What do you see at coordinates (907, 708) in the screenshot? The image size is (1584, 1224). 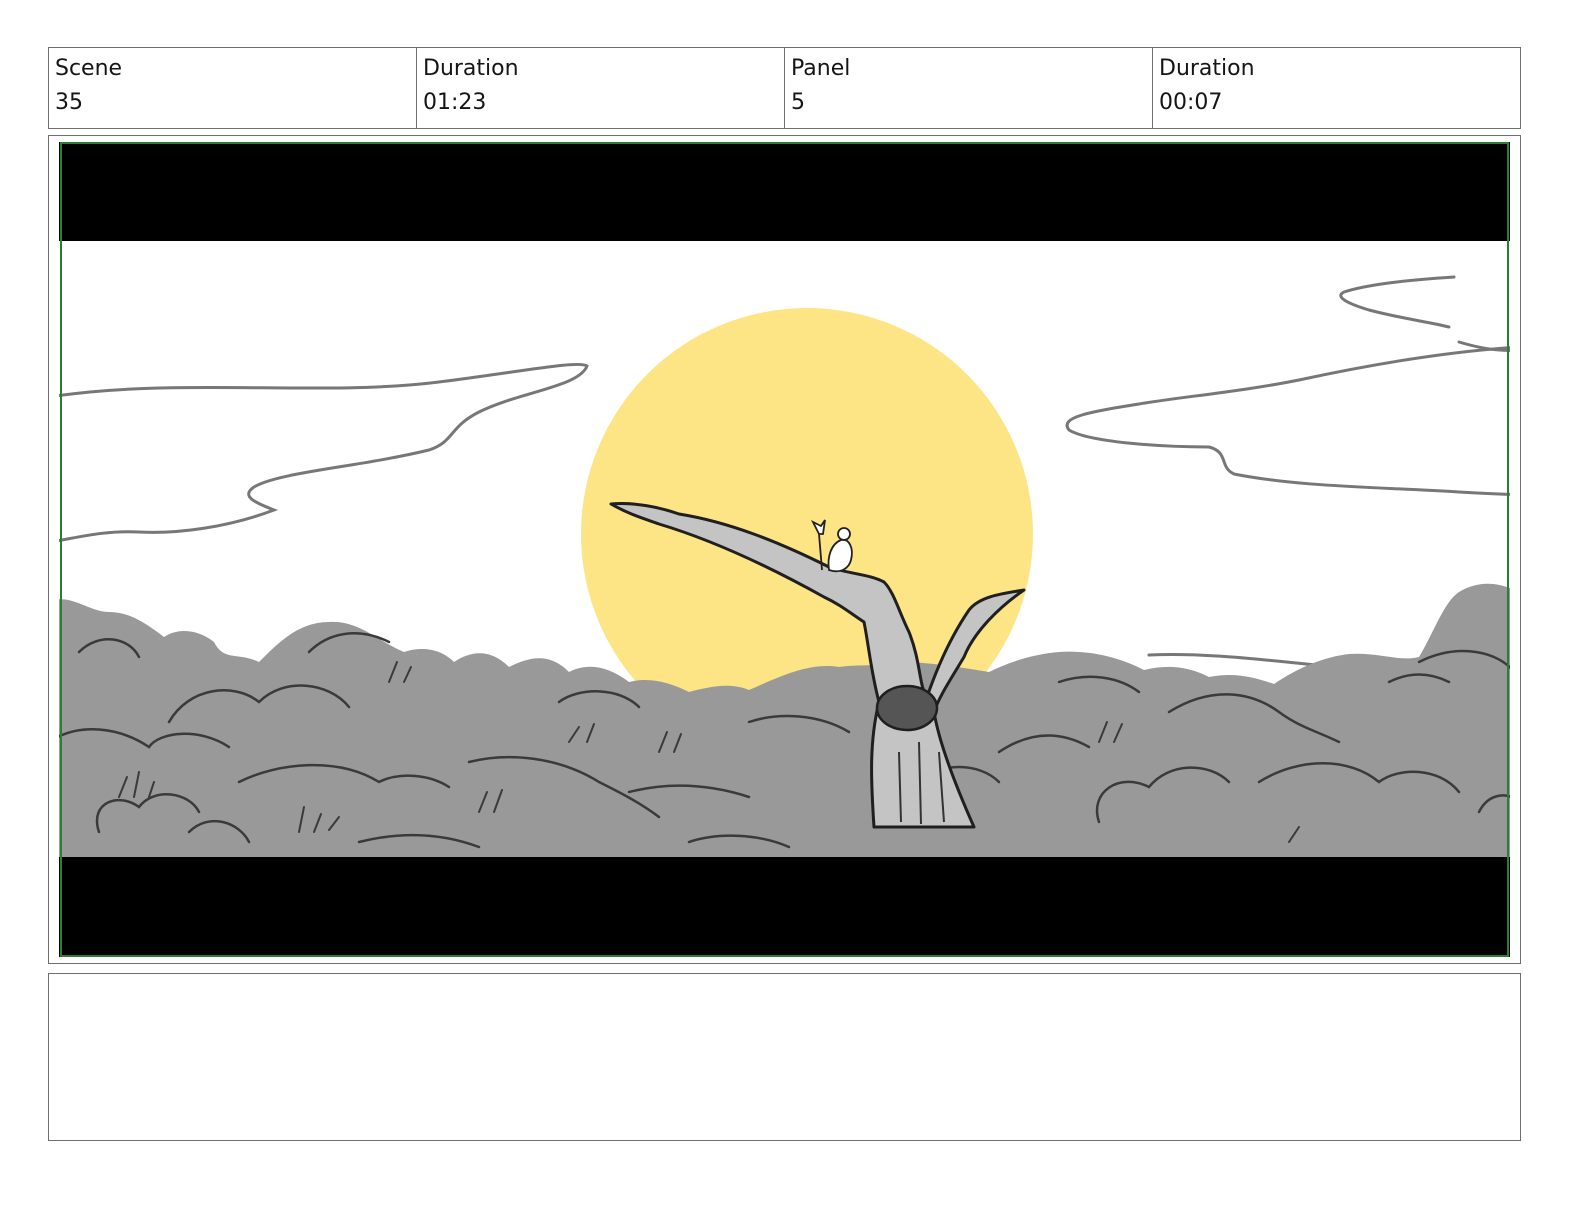 I see `tree-hollow` at bounding box center [907, 708].